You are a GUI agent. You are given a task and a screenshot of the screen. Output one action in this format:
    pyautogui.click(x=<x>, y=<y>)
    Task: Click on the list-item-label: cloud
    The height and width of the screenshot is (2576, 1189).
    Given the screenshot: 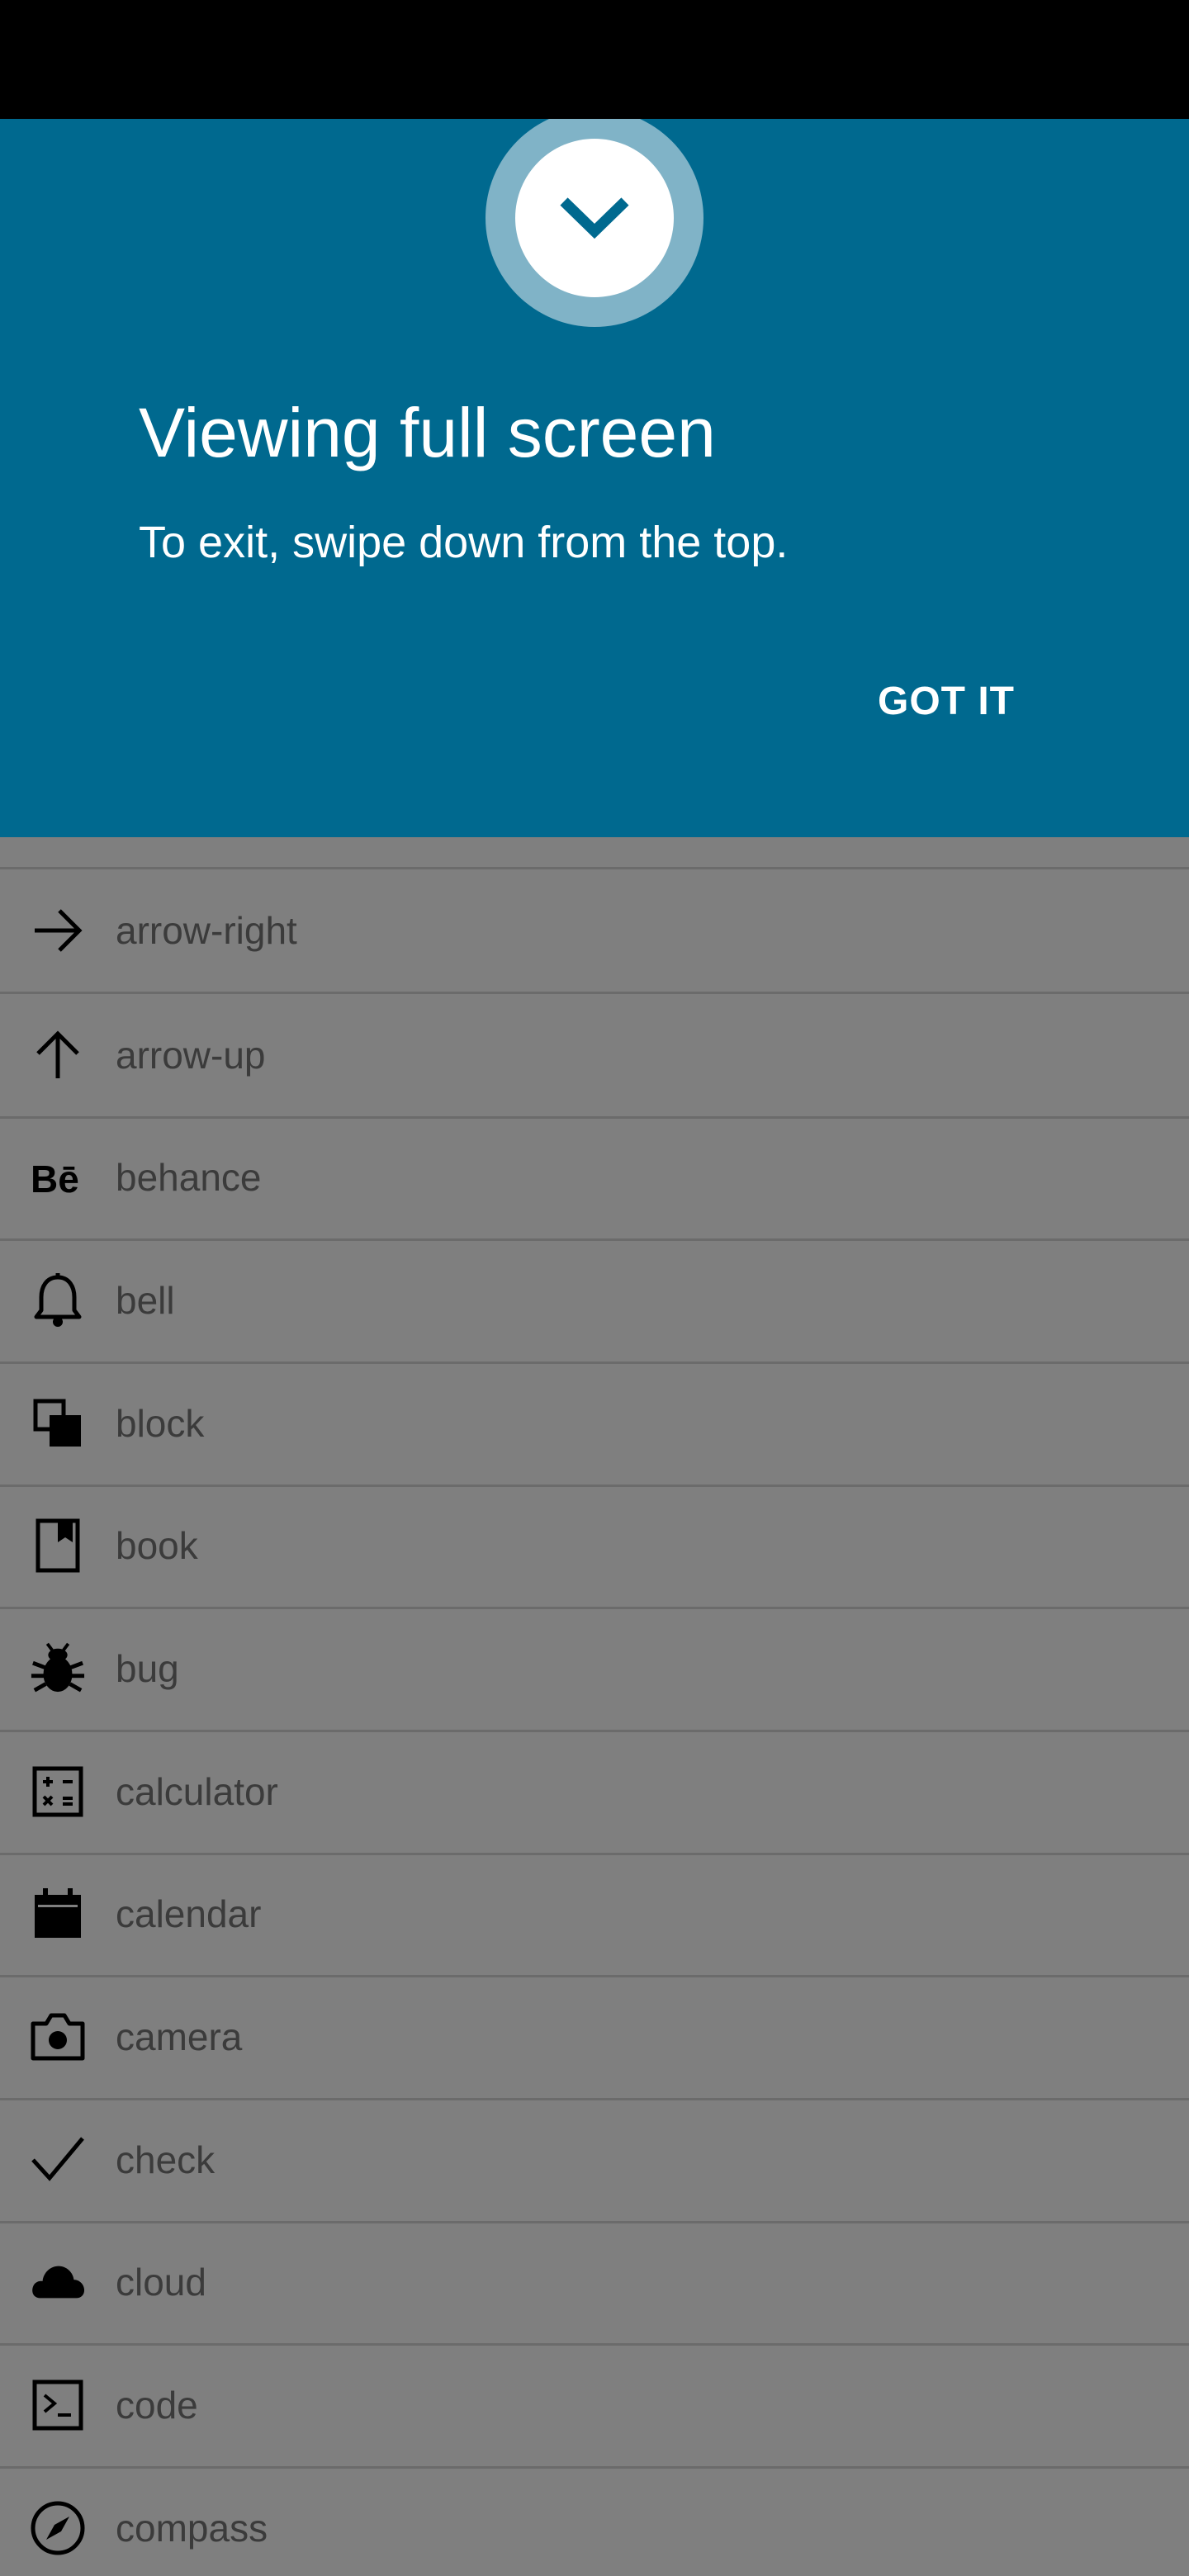 What is the action you would take?
    pyautogui.click(x=161, y=2282)
    